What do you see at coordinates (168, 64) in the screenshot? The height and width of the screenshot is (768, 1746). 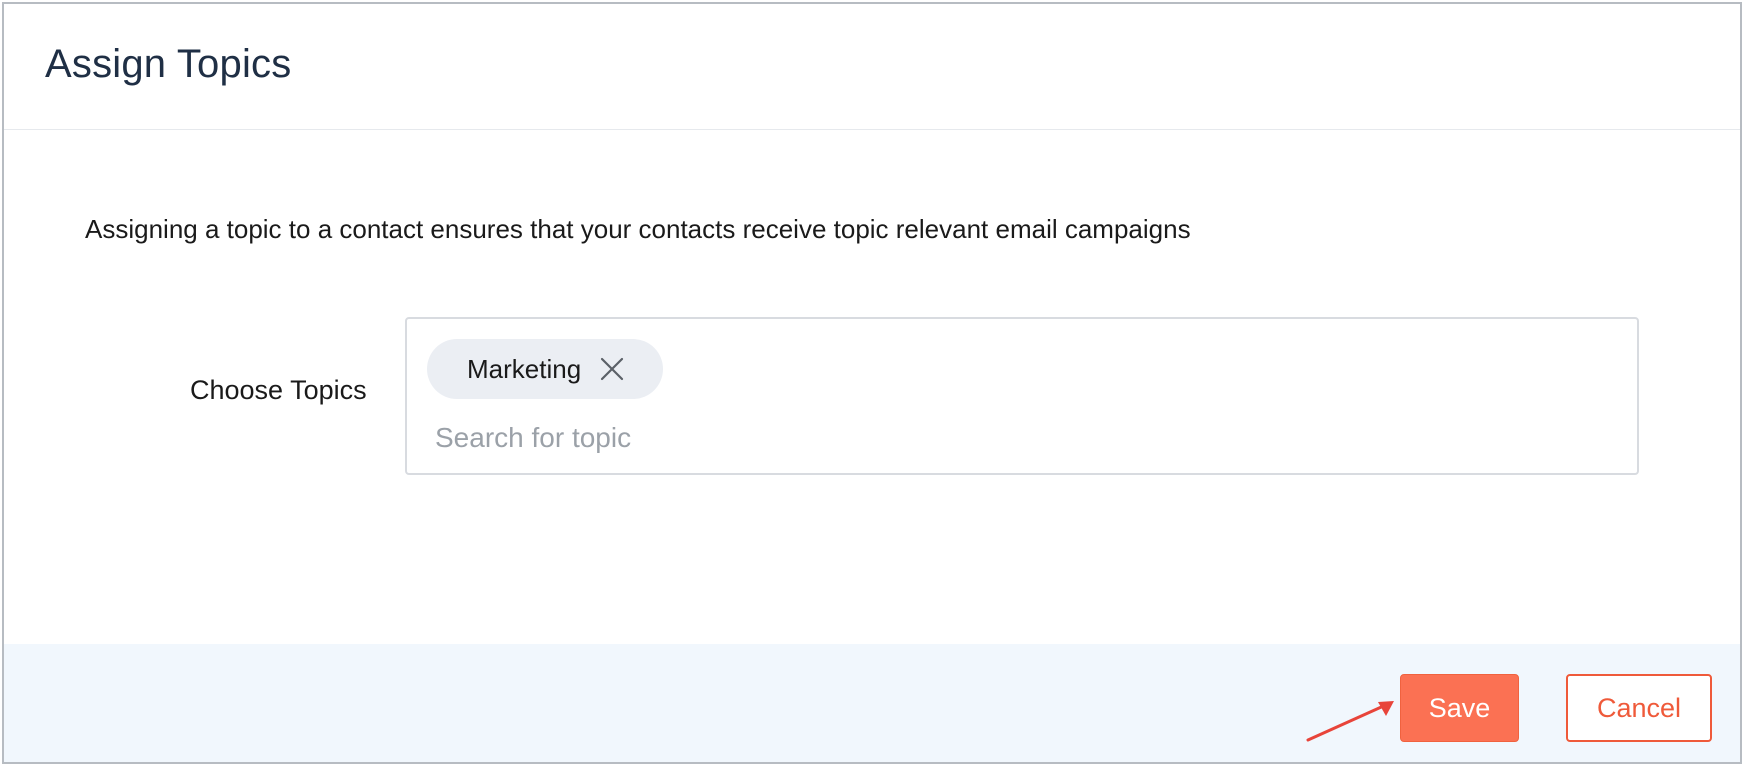 I see `dialog-title: Assign Topics` at bounding box center [168, 64].